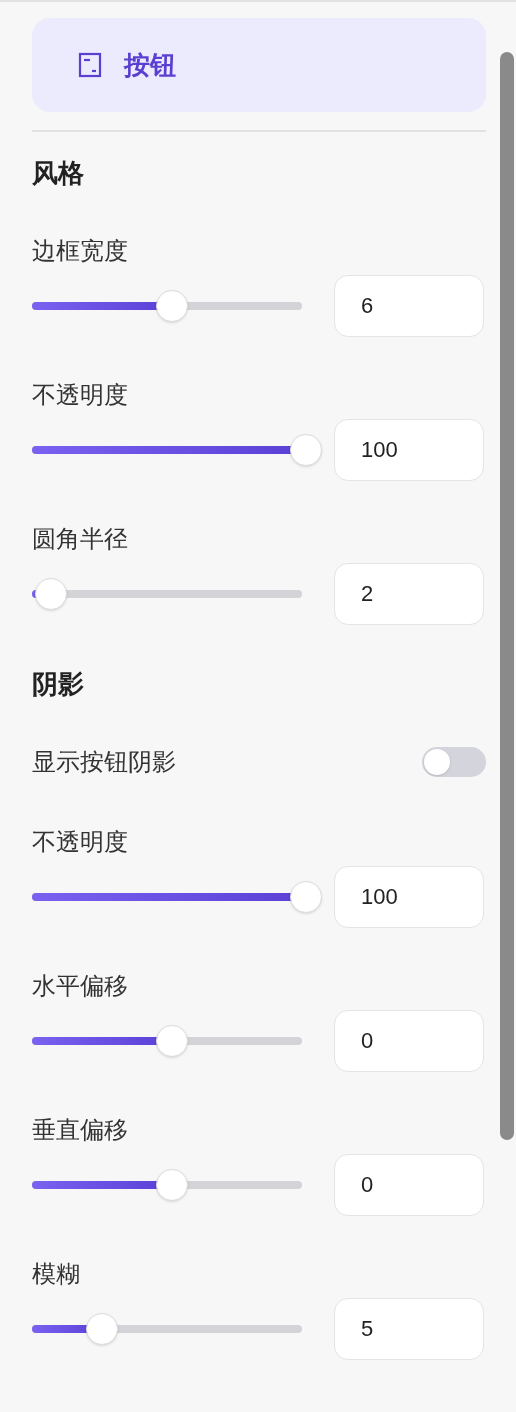 This screenshot has height=1412, width=516. What do you see at coordinates (80, 1130) in the screenshot?
I see `field-label: 垂直偏移` at bounding box center [80, 1130].